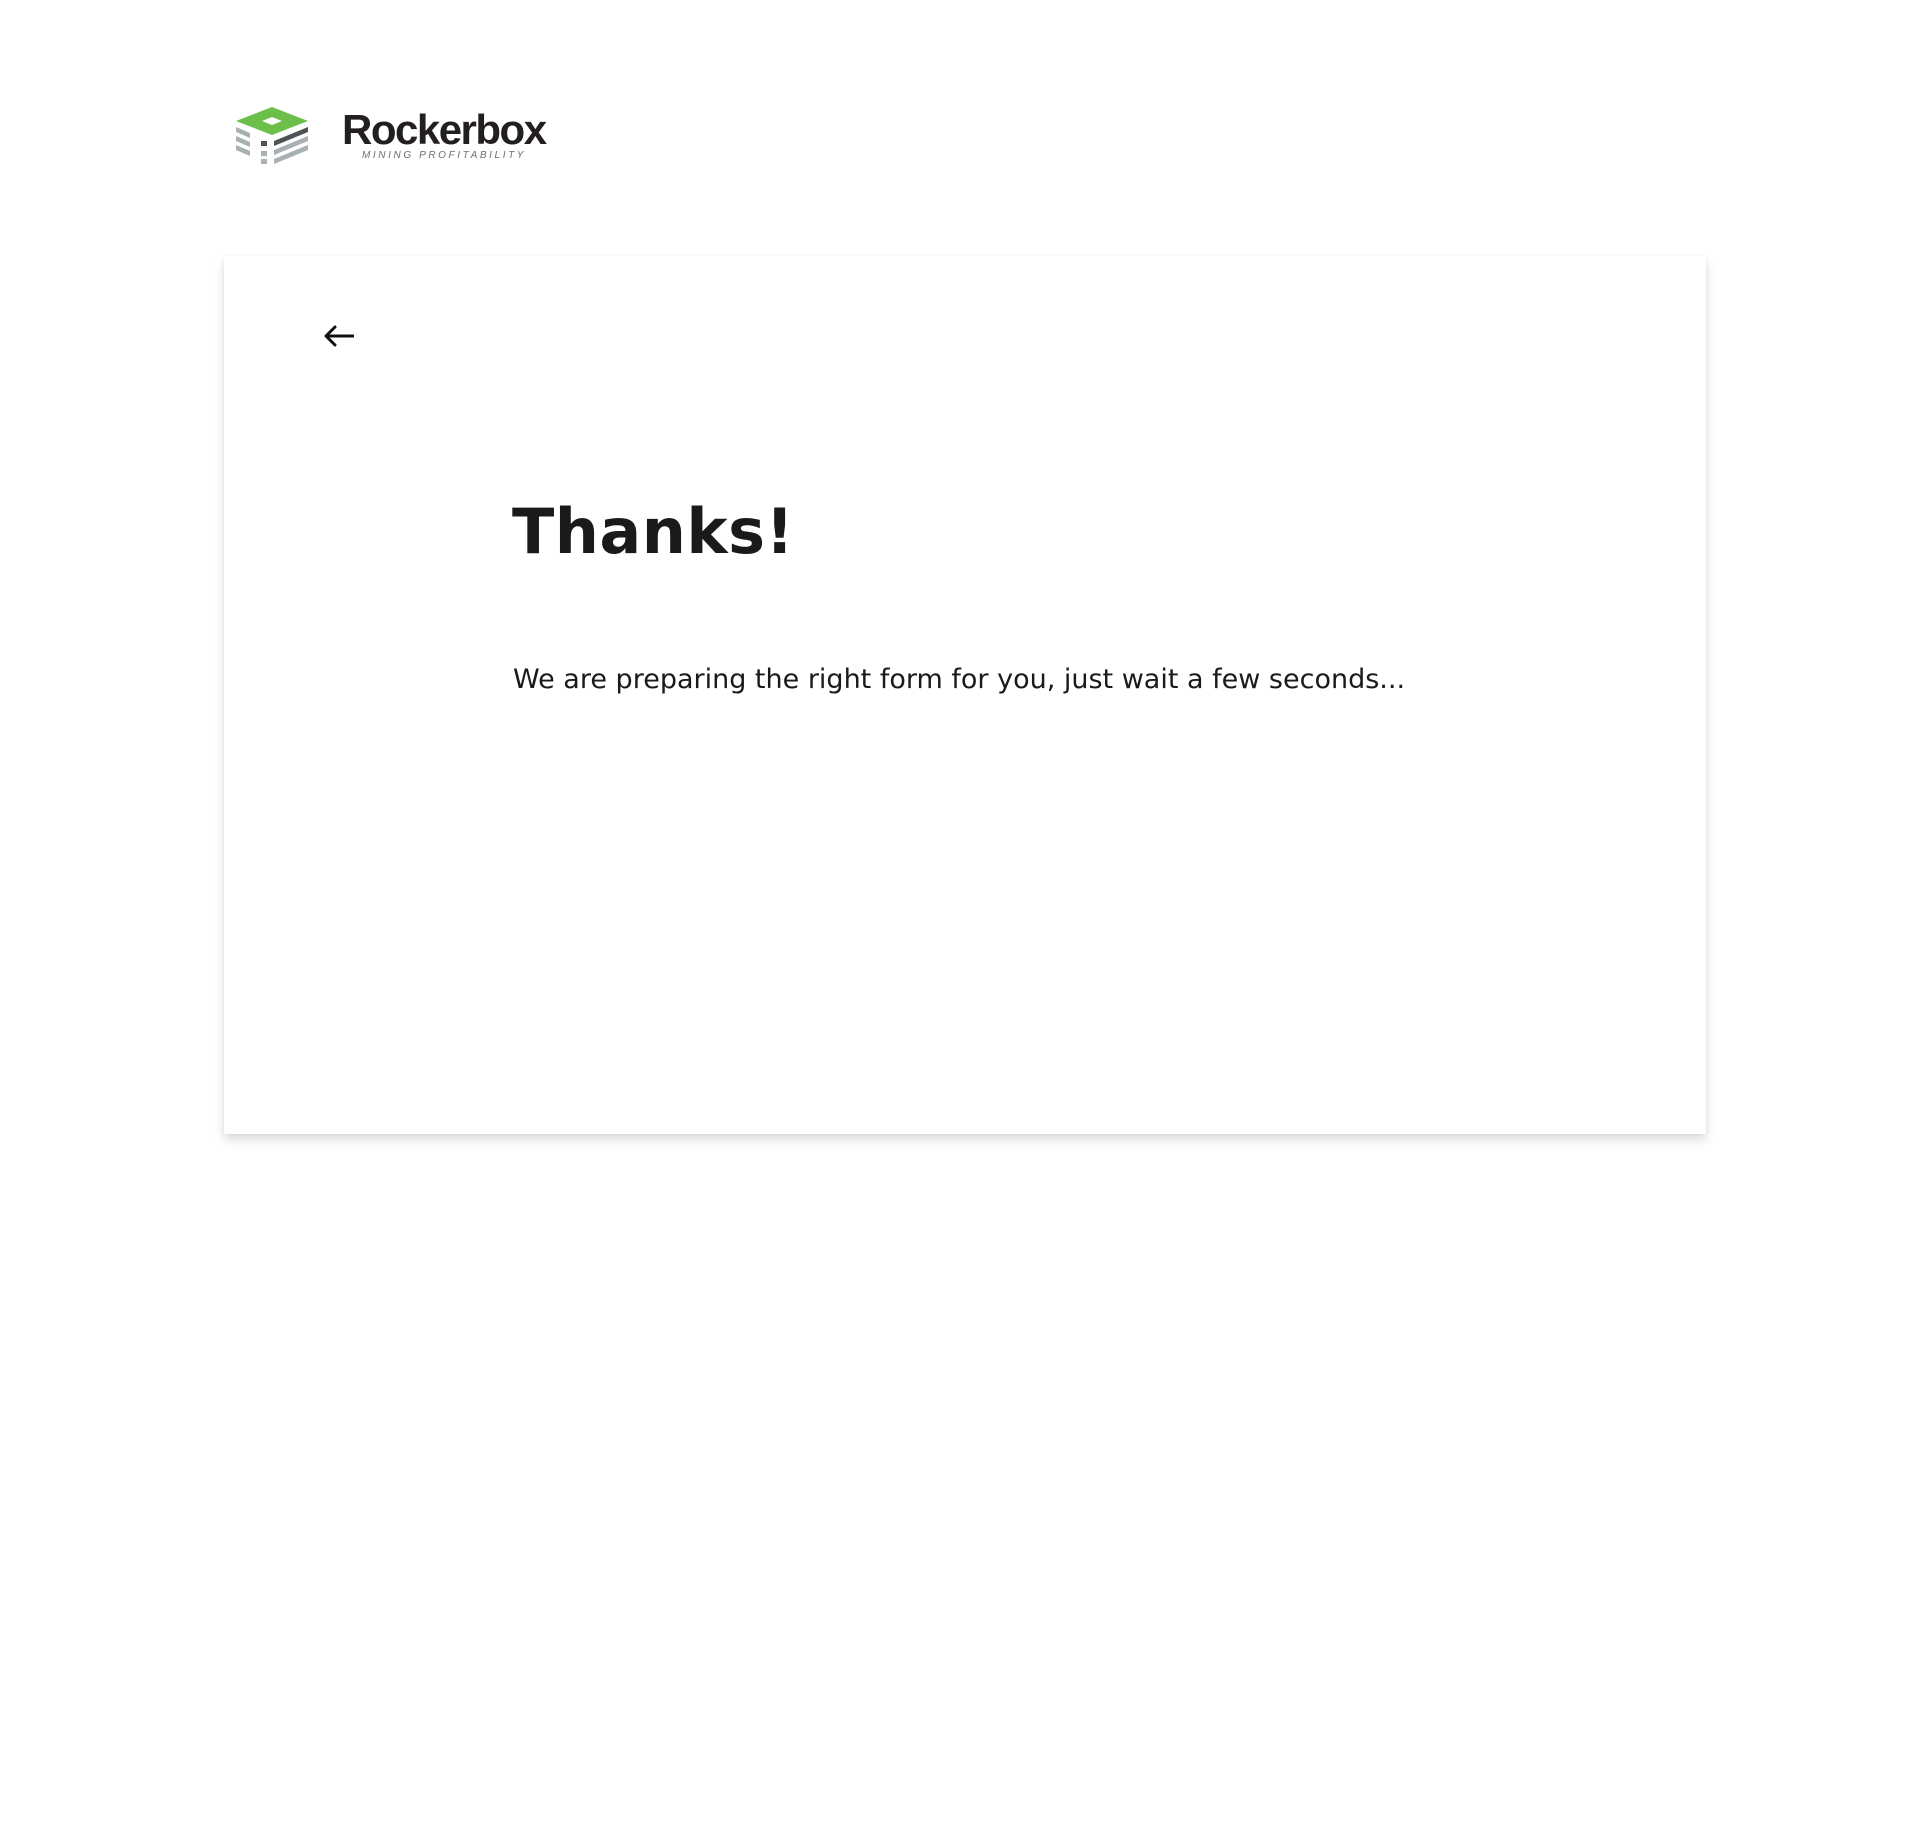 This screenshot has width=1920, height=1824. What do you see at coordinates (444, 129) in the screenshot?
I see `logo-name: Rockerbox` at bounding box center [444, 129].